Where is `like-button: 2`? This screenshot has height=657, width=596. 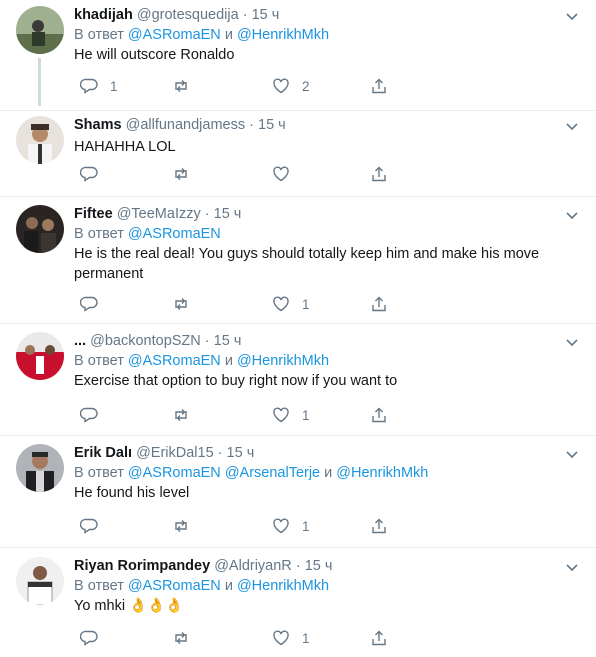
like-button: 2 is located at coordinates (291, 86).